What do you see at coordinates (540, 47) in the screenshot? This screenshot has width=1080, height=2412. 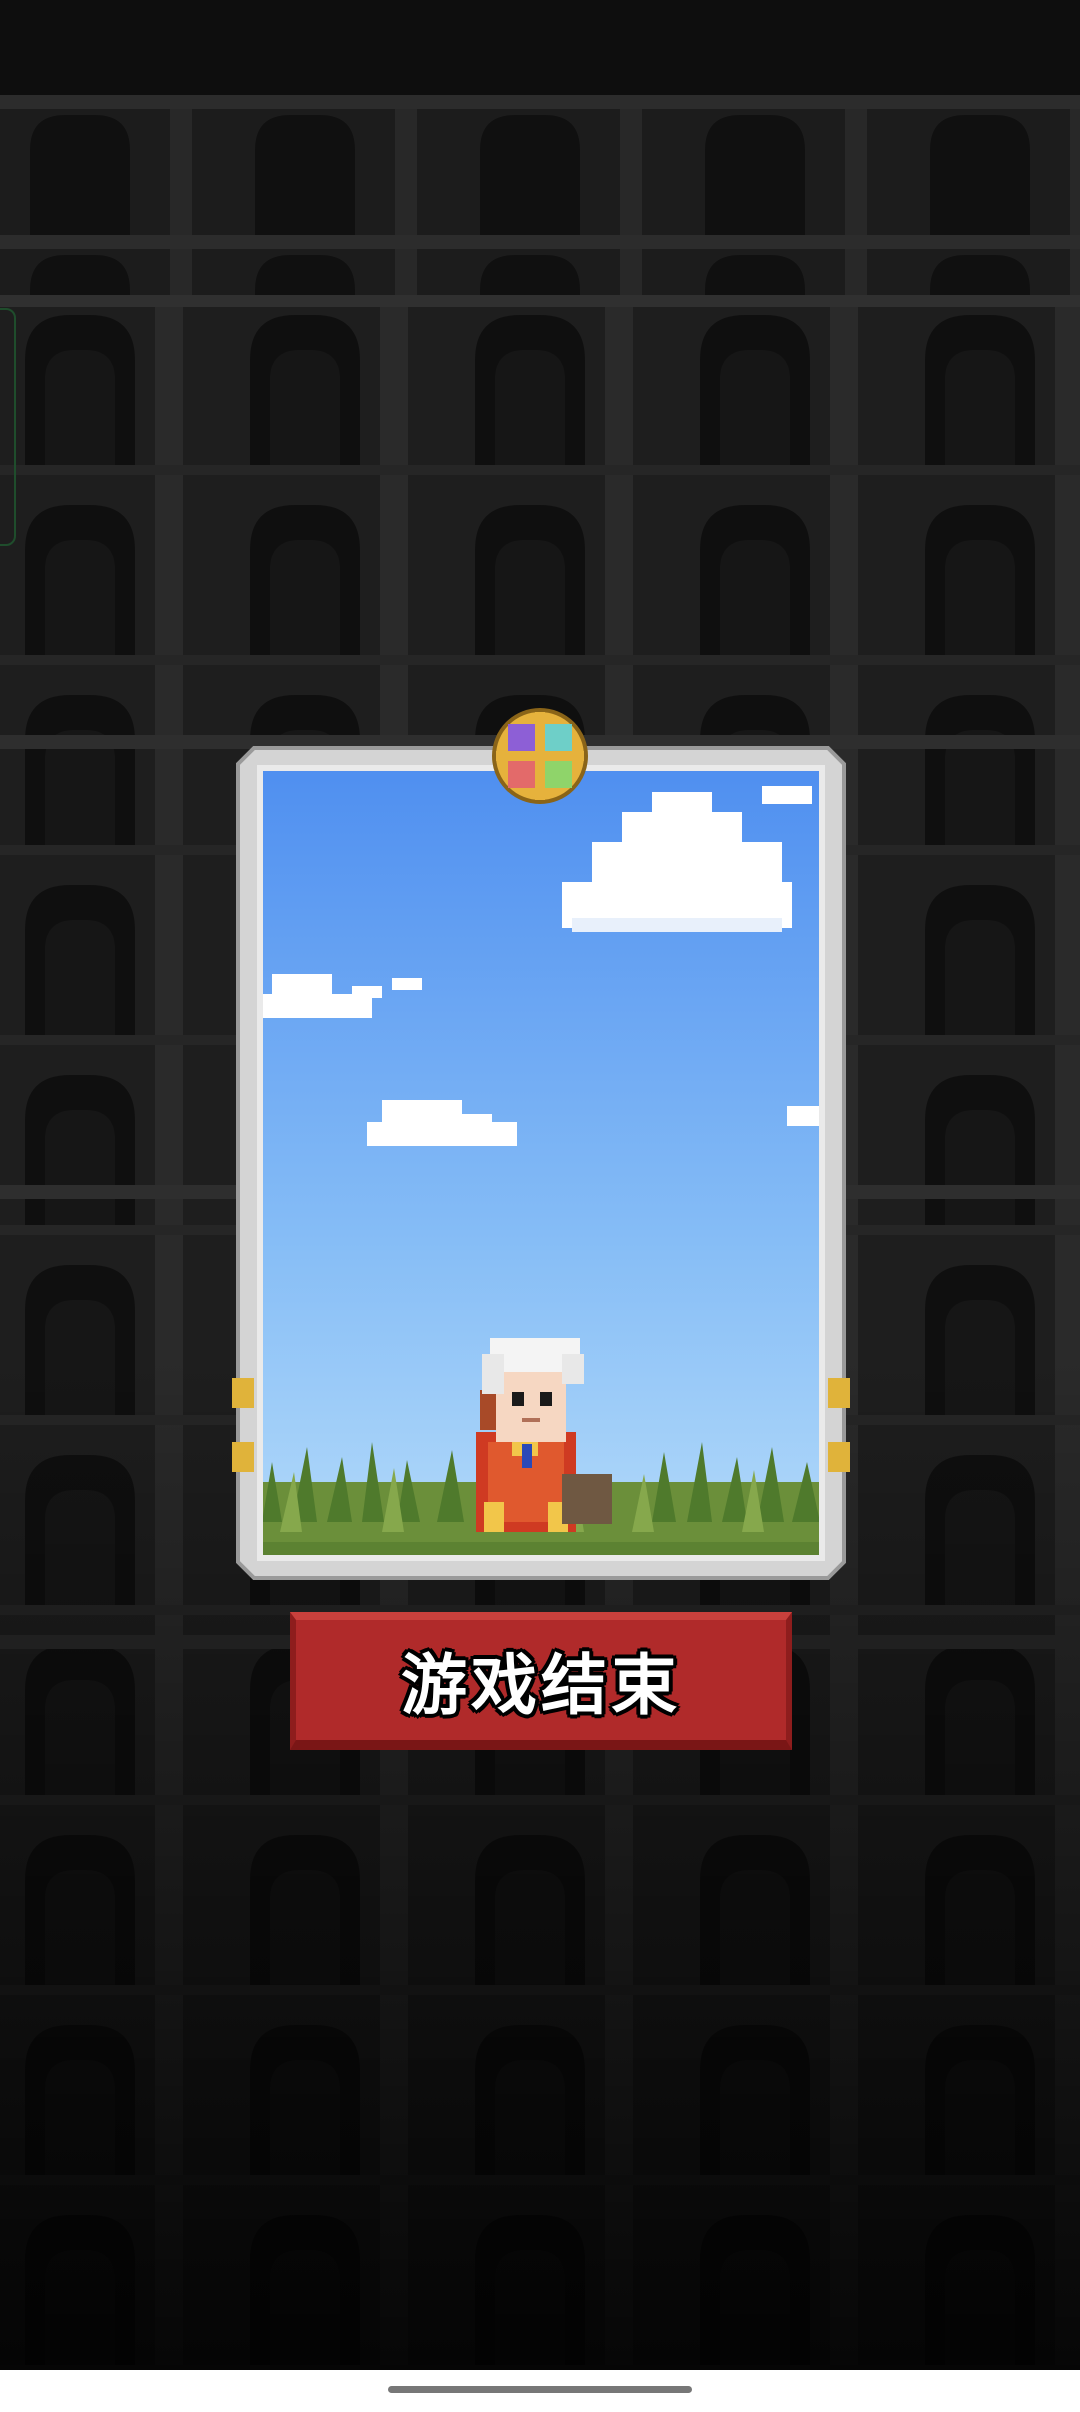 I see `status-bar-area` at bounding box center [540, 47].